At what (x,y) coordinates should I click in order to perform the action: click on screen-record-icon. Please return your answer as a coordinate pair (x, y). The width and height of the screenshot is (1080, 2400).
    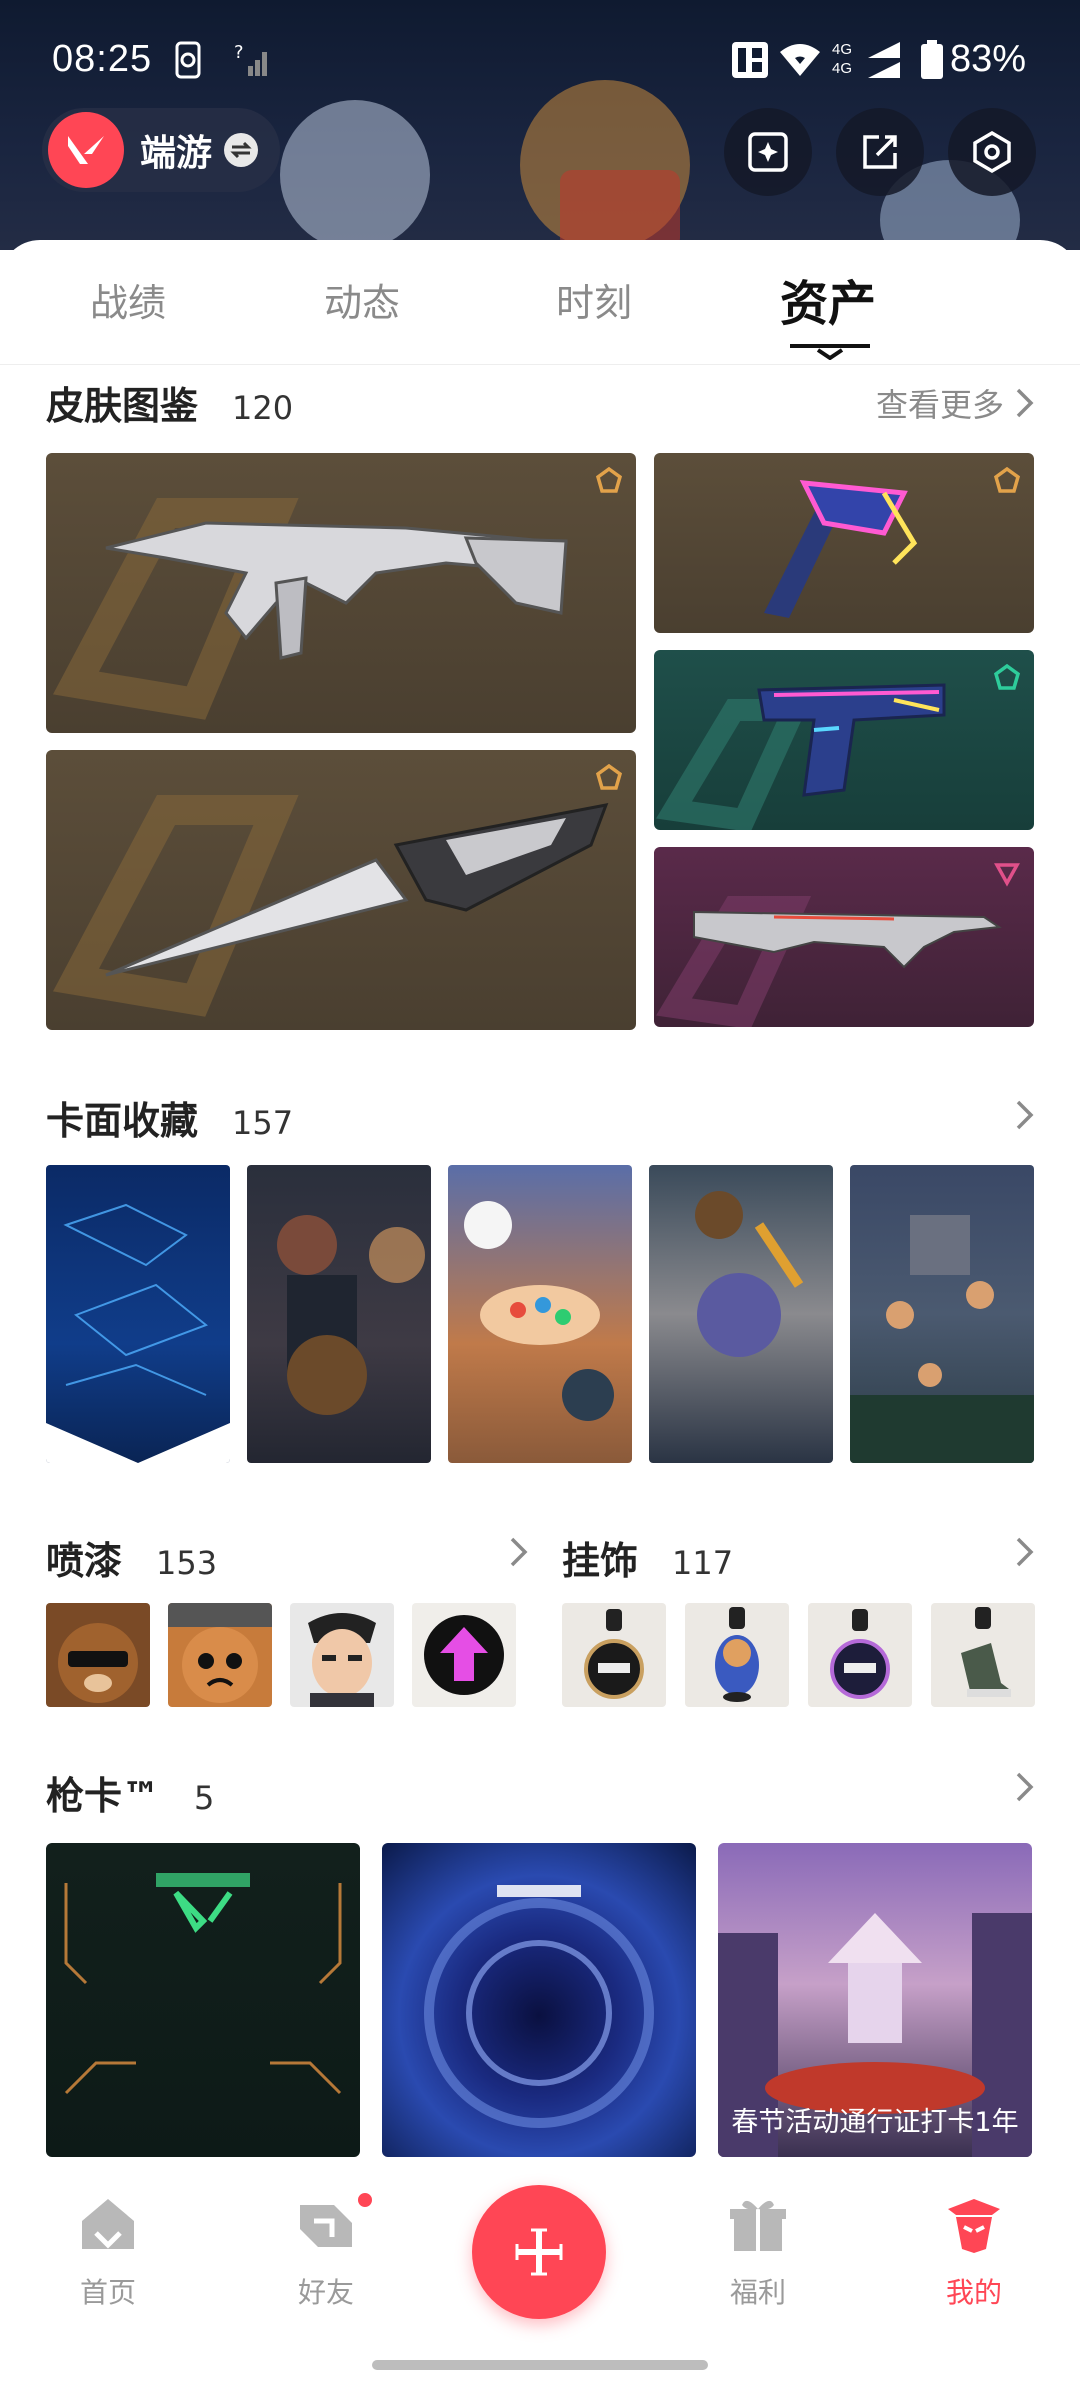
    Looking at the image, I should click on (188, 60).